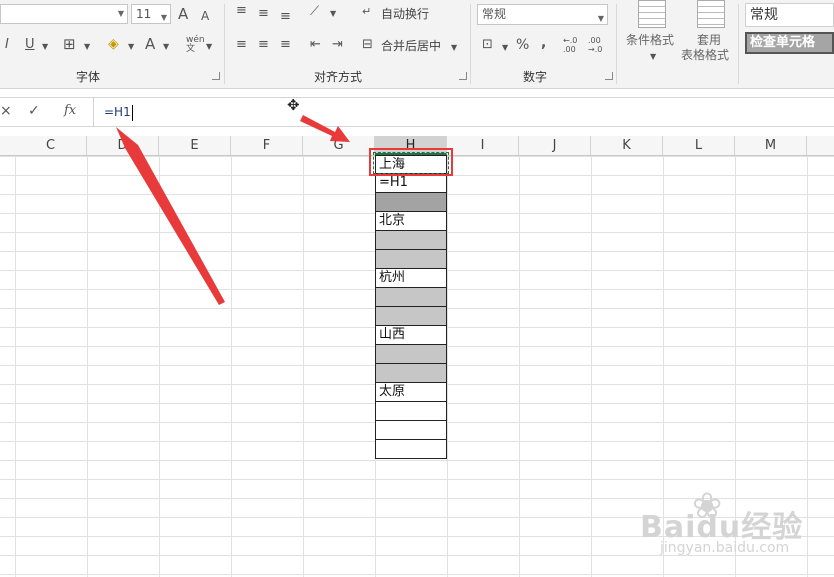 Image resolution: width=834 pixels, height=577 pixels. What do you see at coordinates (293, 105) in the screenshot?
I see `move-cursor-icon: ✥` at bounding box center [293, 105].